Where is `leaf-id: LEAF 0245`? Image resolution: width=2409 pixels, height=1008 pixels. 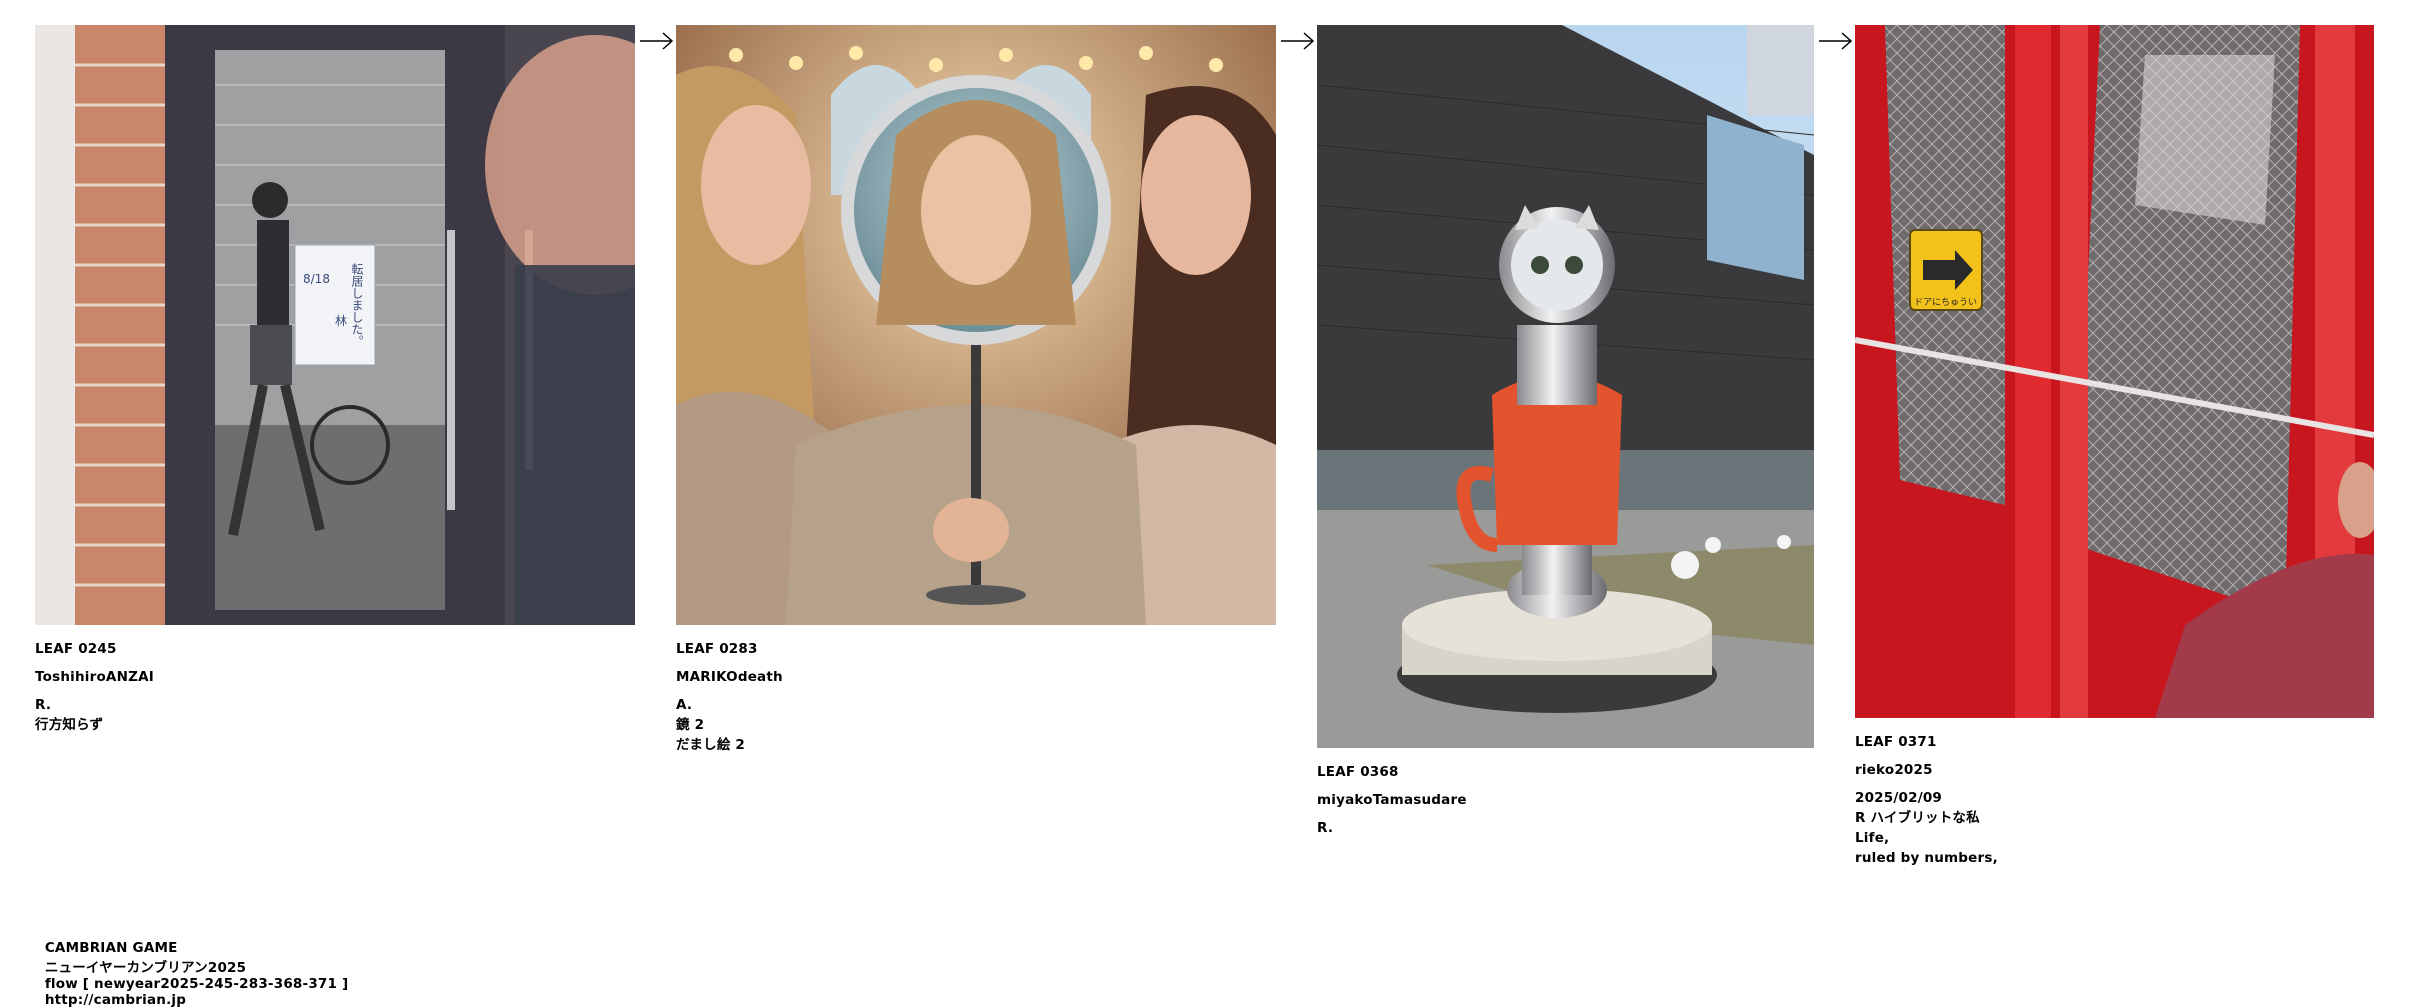
leaf-id: LEAF 0245 is located at coordinates (335, 649).